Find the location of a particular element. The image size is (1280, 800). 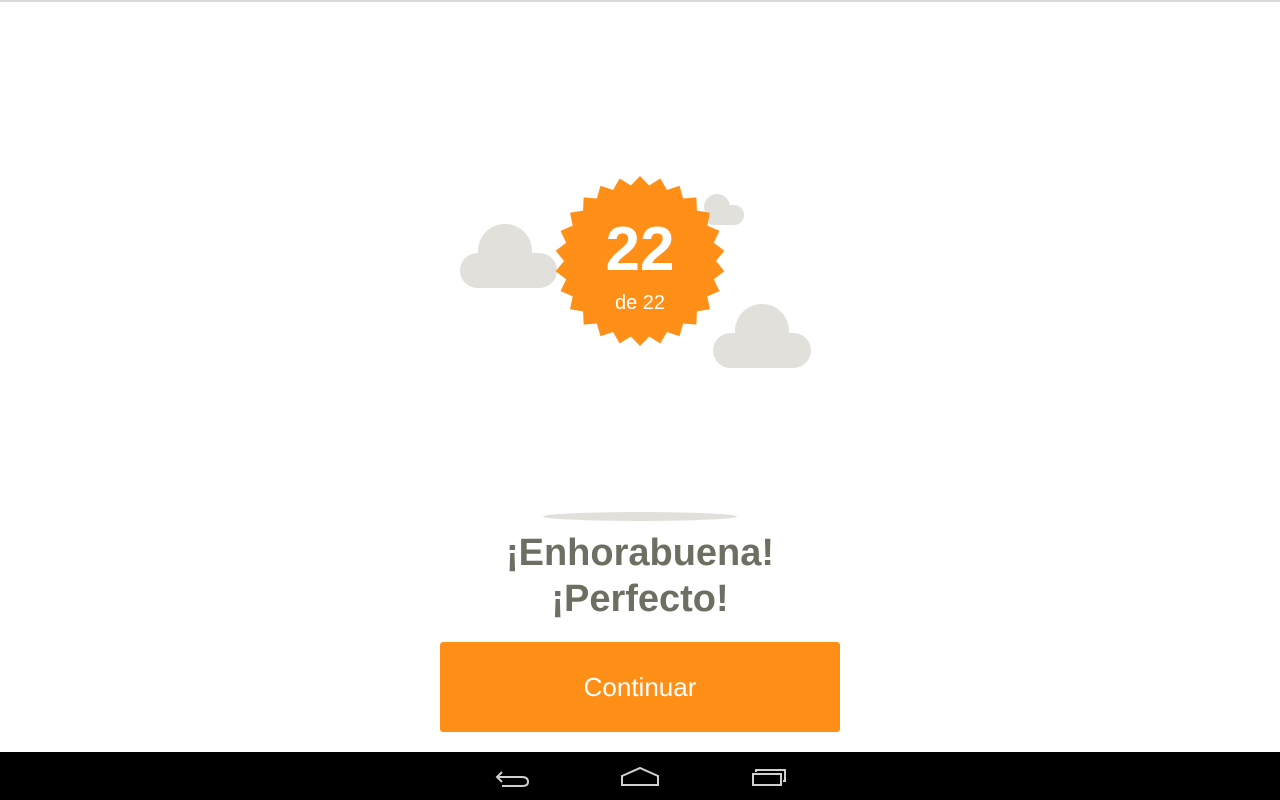

recent-apps-button is located at coordinates (768, 776).